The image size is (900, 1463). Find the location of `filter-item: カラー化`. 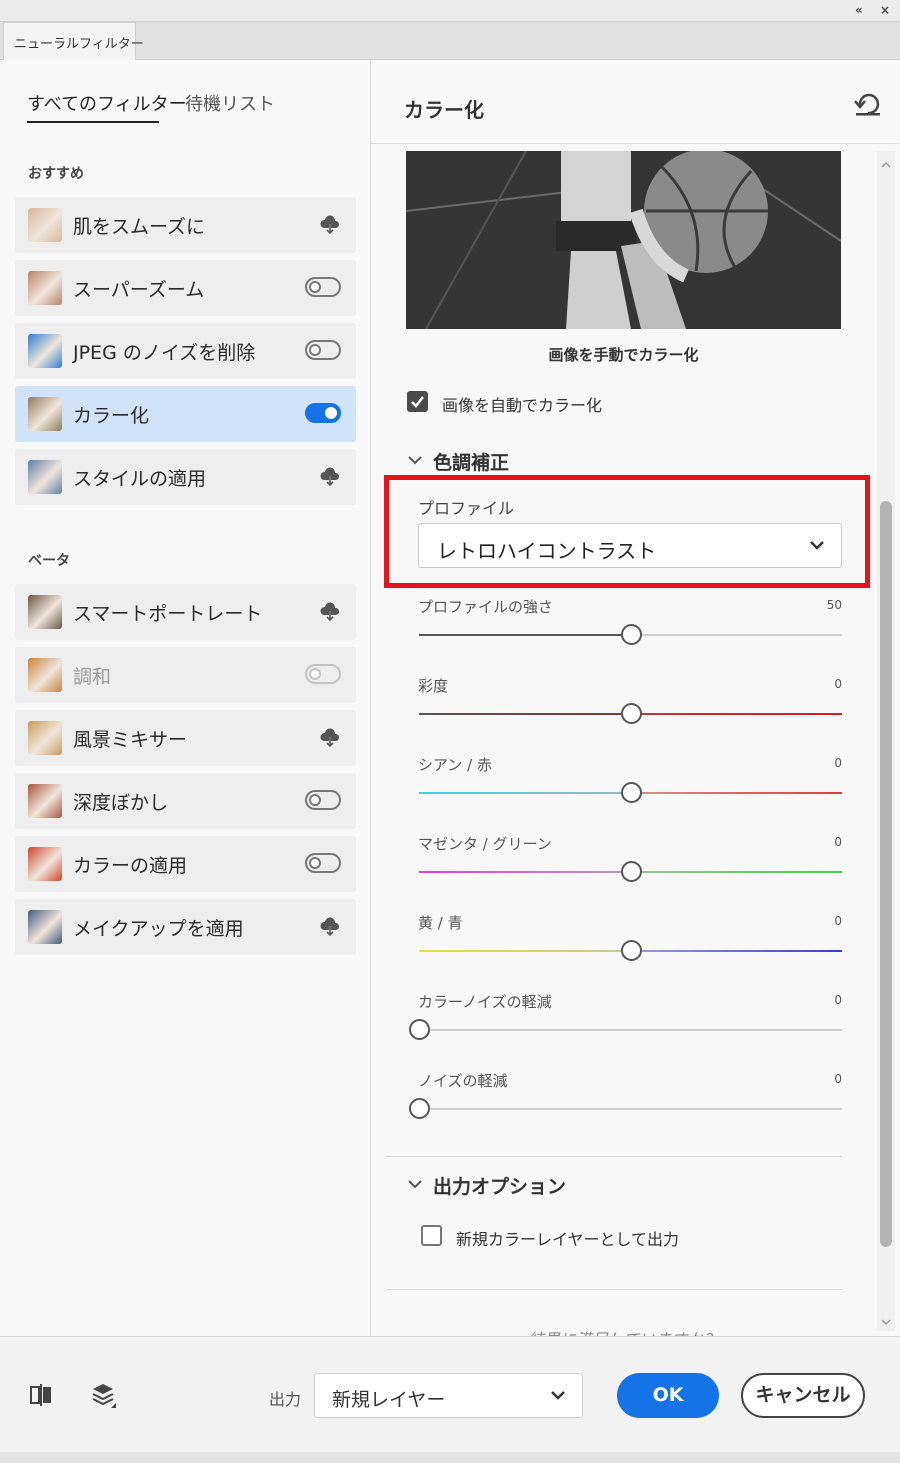

filter-item: カラー化 is located at coordinates (185, 414).